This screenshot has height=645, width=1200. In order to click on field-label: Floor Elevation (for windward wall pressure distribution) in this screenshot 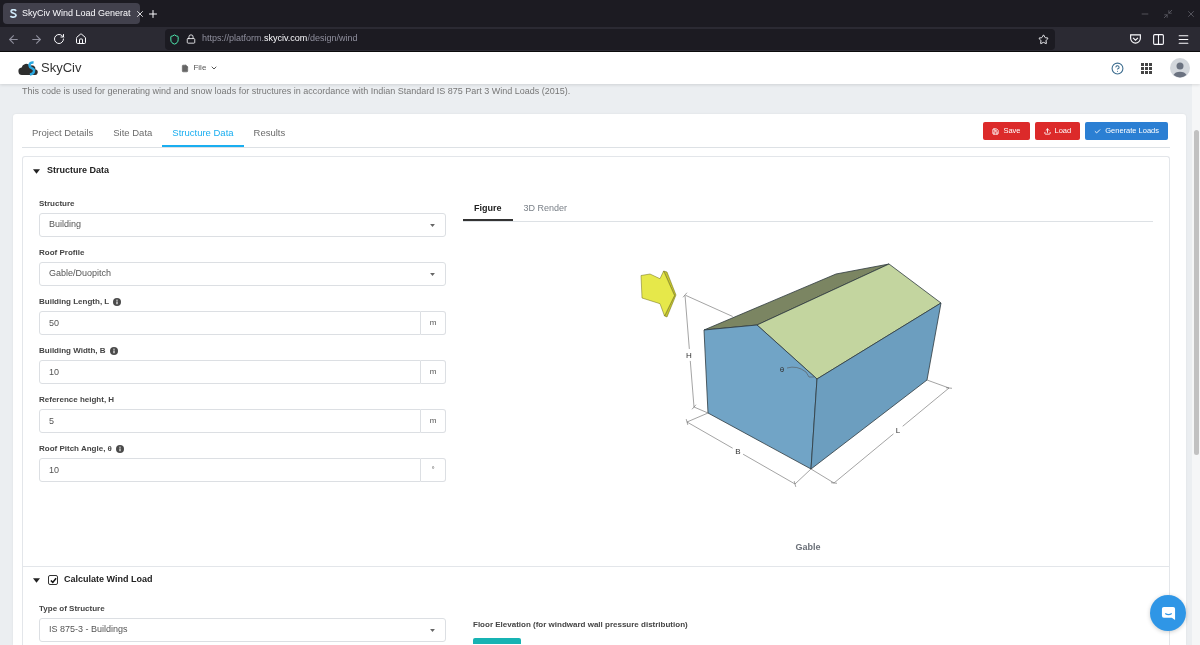, I will do `click(580, 625)`.